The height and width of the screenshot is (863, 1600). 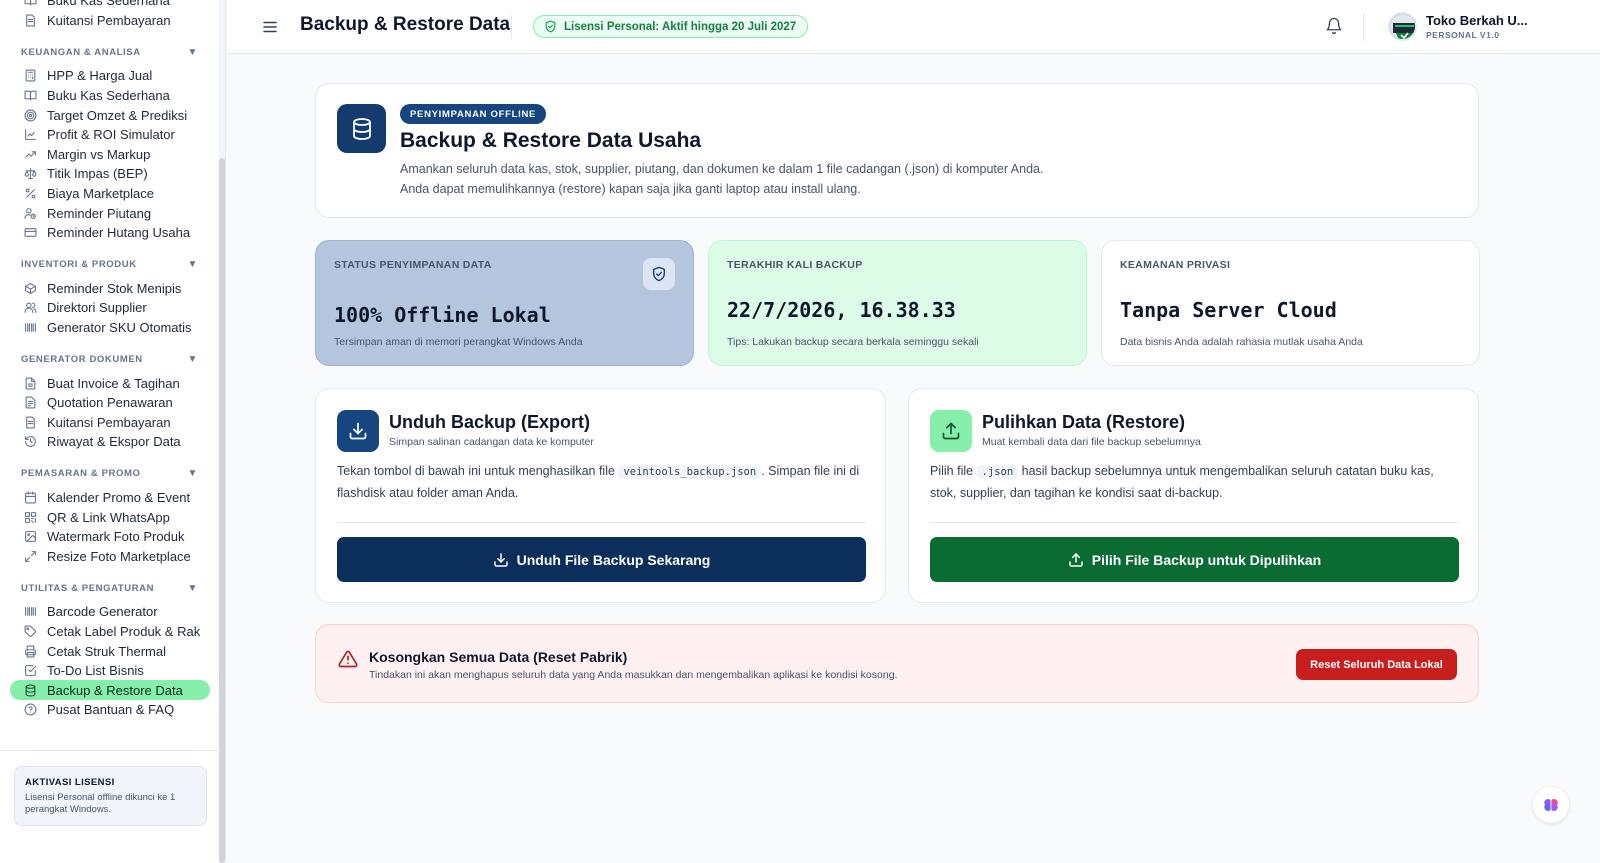 What do you see at coordinates (1206, 559) in the screenshot?
I see `restore-backup-label: Pilih File Backup untuk Dipulihkan` at bounding box center [1206, 559].